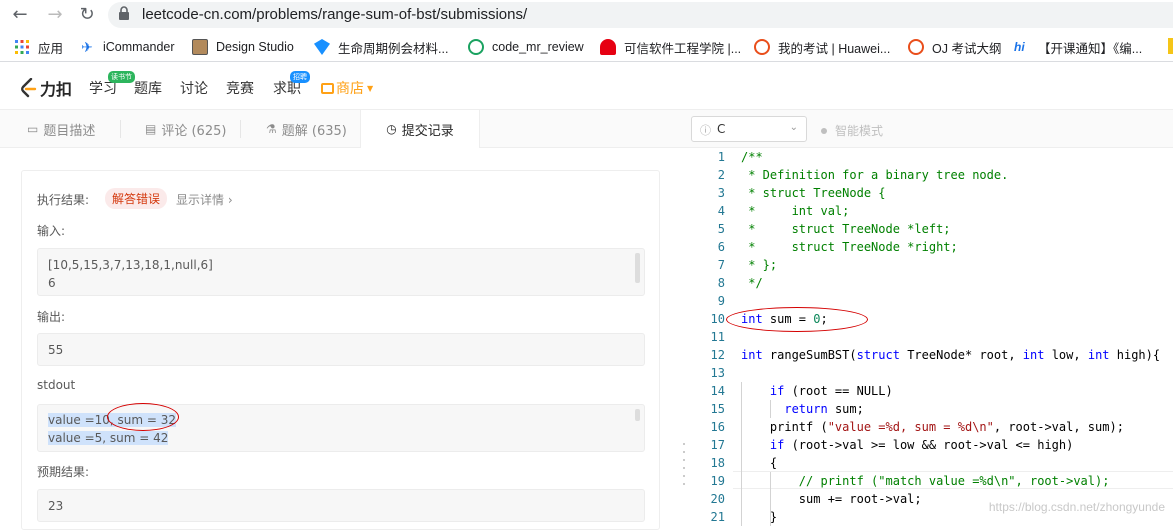  What do you see at coordinates (56, 385) in the screenshot?
I see `stdout-label: stdout` at bounding box center [56, 385].